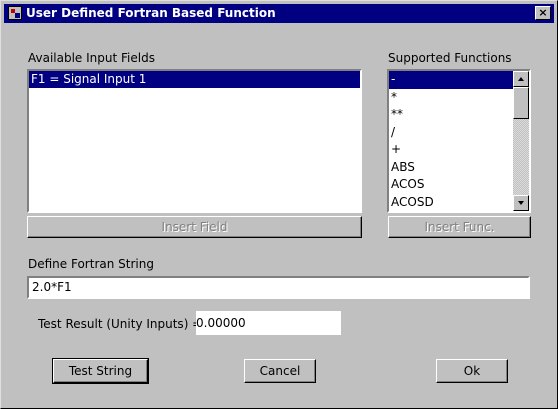  I want to click on scrollbar-thumb, so click(521, 103).